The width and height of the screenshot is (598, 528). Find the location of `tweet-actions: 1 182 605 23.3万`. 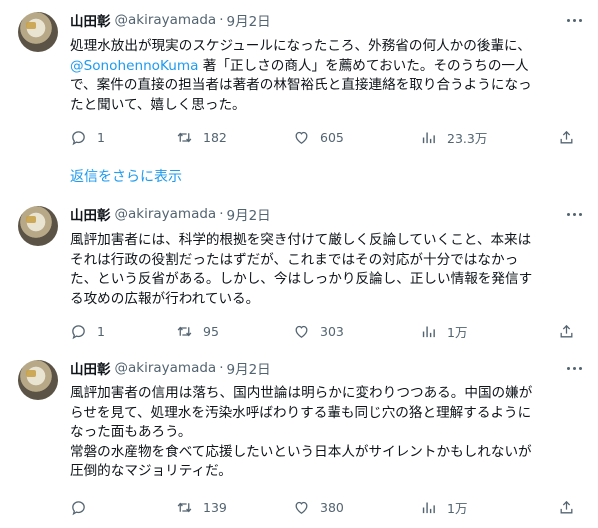

tweet-actions: 1 182 605 23.3万 is located at coordinates (327, 137).